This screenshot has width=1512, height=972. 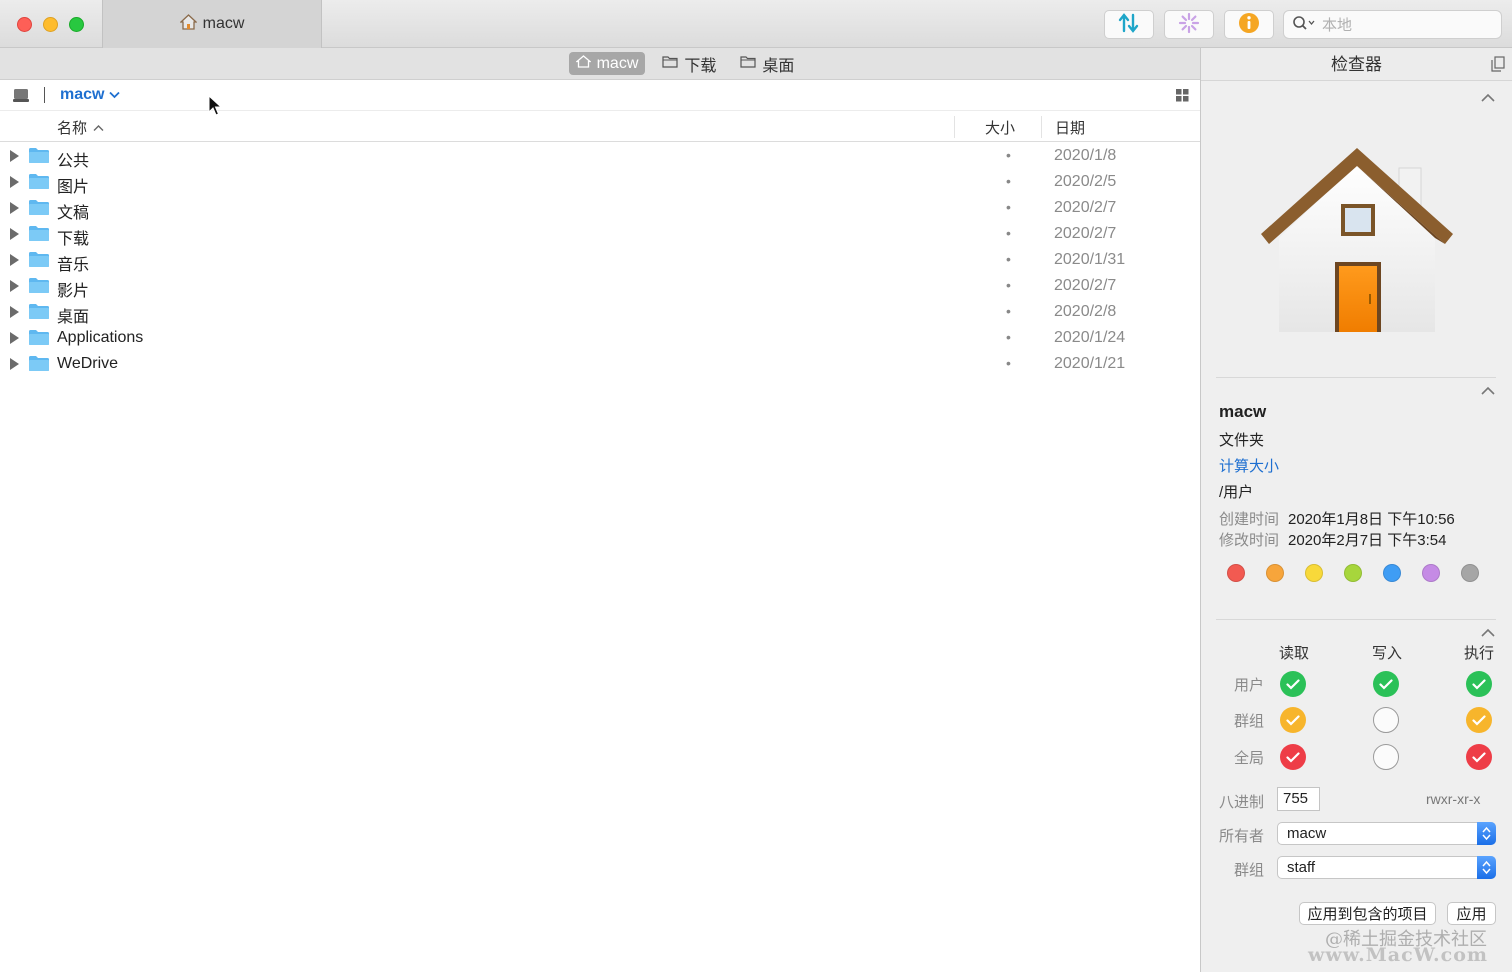 What do you see at coordinates (1249, 758) in the screenshot?
I see `permission-row-label: 全局` at bounding box center [1249, 758].